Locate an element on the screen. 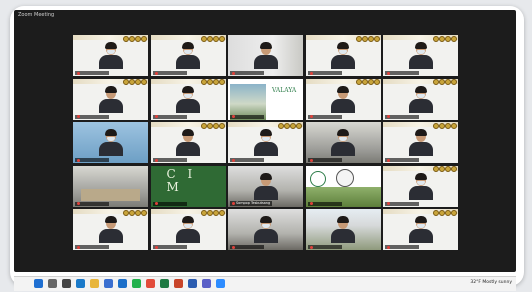 This screenshot has height=292, width=532. taskbar: 32°F Mostly sunny is located at coordinates (265, 283).